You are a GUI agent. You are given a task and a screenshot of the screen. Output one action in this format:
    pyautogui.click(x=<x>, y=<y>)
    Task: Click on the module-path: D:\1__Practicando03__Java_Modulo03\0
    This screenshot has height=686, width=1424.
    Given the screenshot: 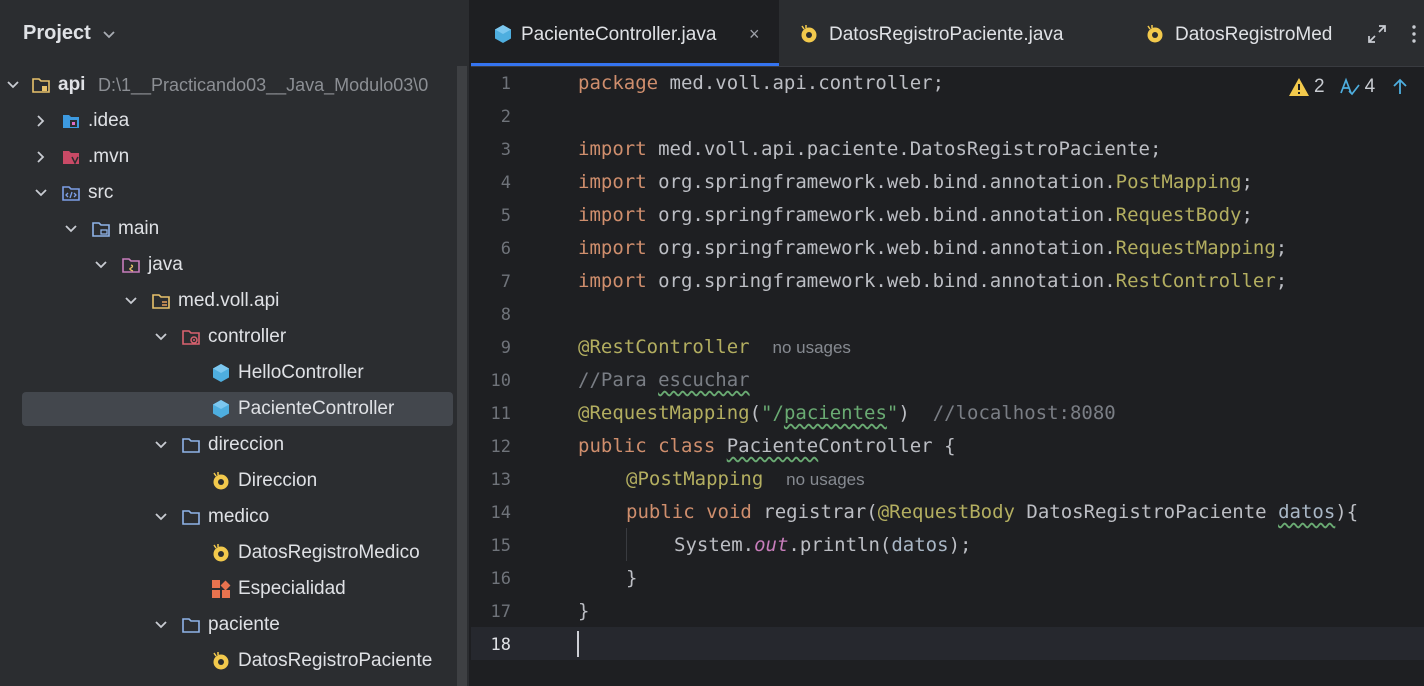 What is the action you would take?
    pyautogui.click(x=263, y=85)
    